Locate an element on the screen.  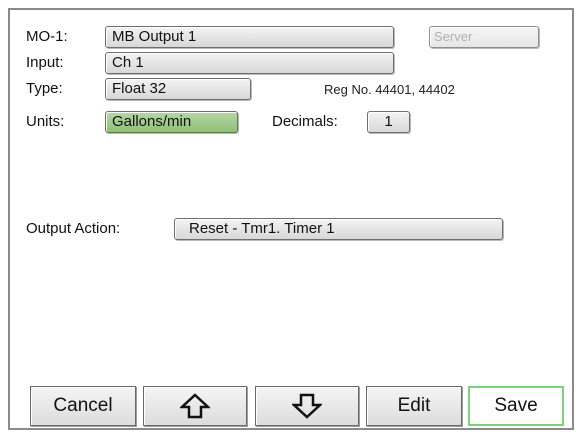
units-field: Gallons/min is located at coordinates (171, 122).